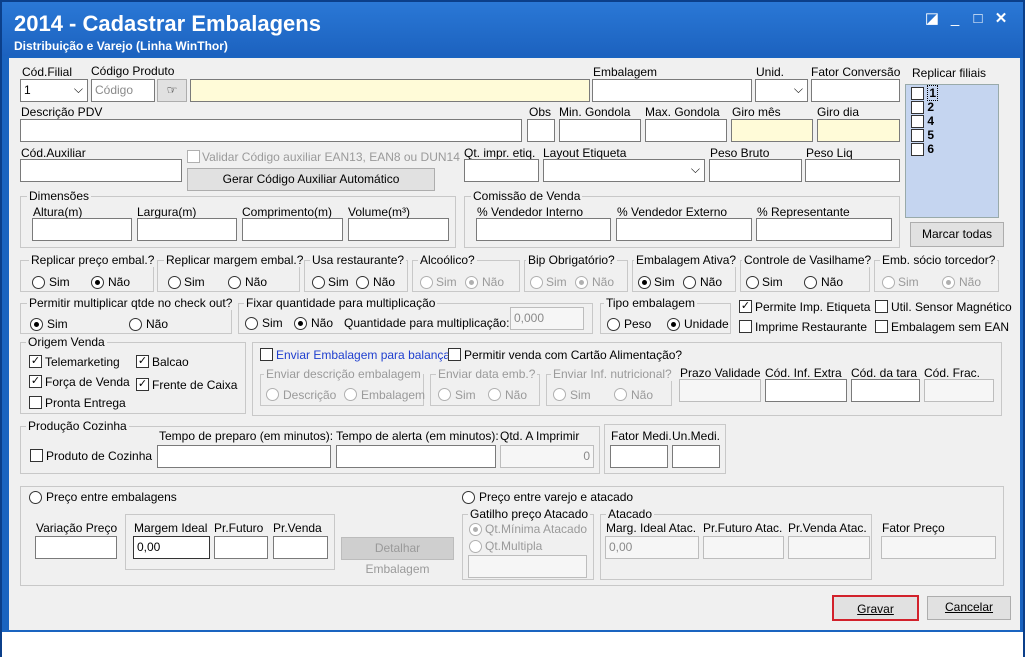 The image size is (1025, 659). Describe the element at coordinates (536, 282) in the screenshot. I see `bip-sim-radio` at that location.